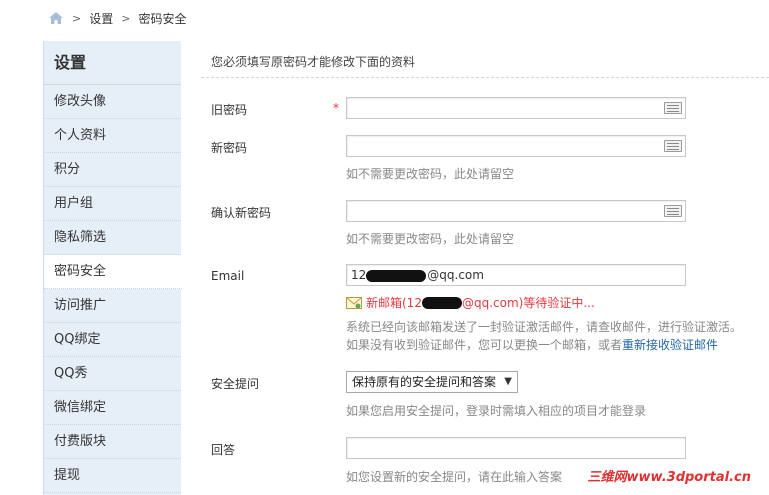 The width and height of the screenshot is (769, 495). What do you see at coordinates (229, 110) in the screenshot?
I see `old-password-label: 旧密码` at bounding box center [229, 110].